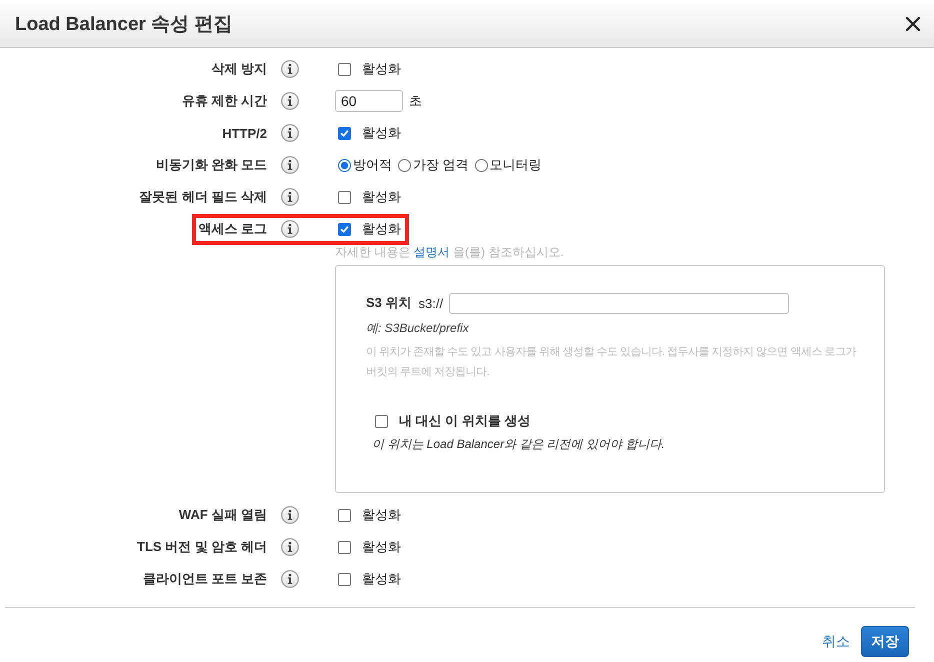  What do you see at coordinates (418, 328) in the screenshot?
I see `example-text: 예: S3Bucket/prefix` at bounding box center [418, 328].